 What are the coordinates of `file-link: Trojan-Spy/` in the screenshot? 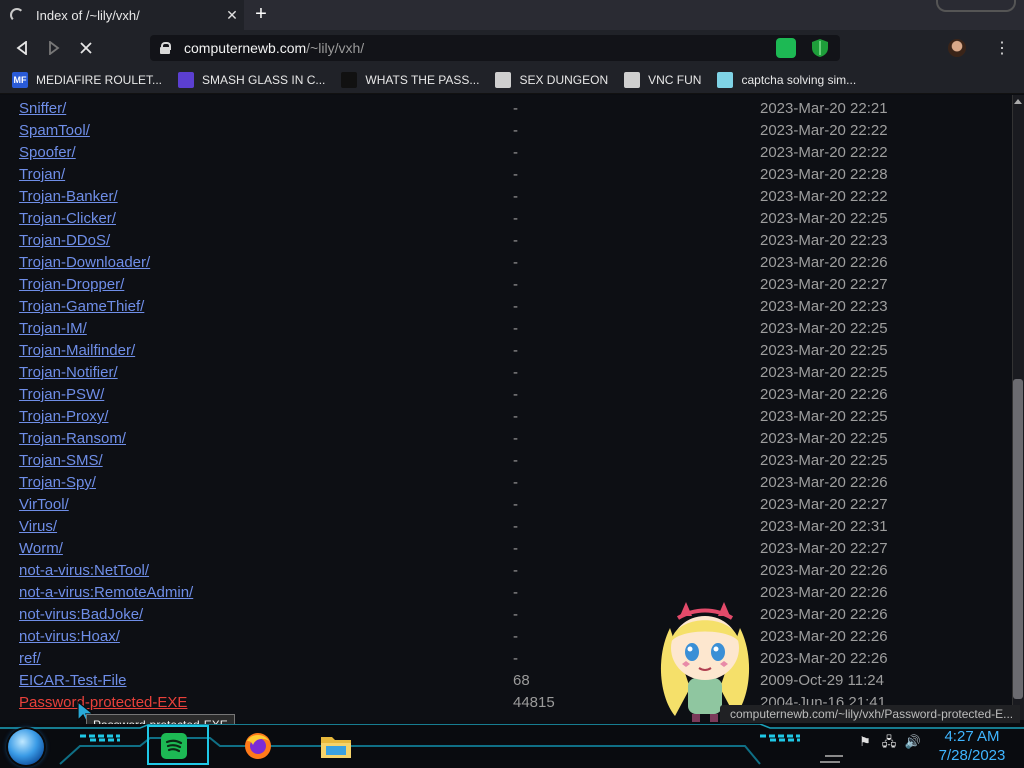 It's located at (57, 483).